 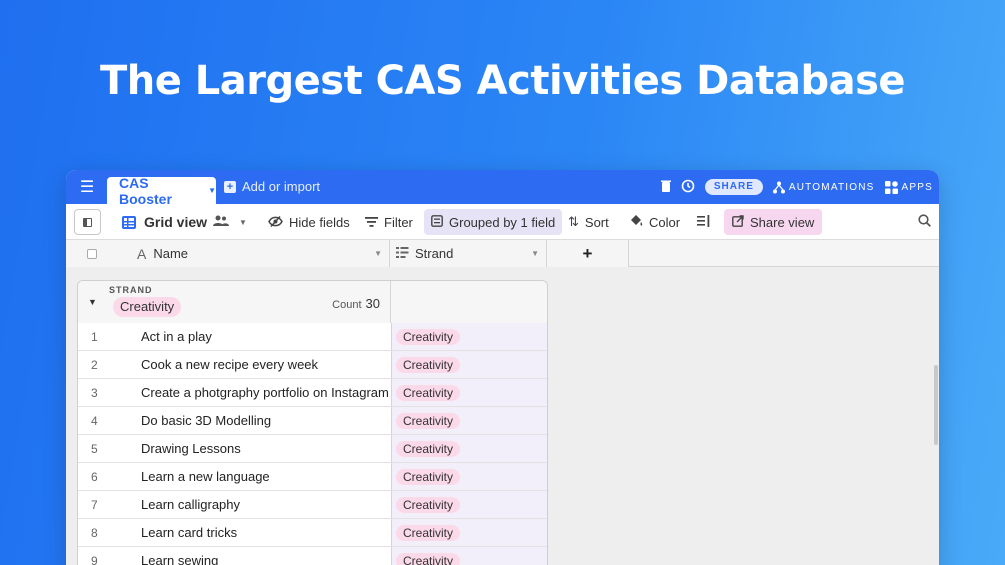 I want to click on group-count-value: 30, so click(x=372, y=303).